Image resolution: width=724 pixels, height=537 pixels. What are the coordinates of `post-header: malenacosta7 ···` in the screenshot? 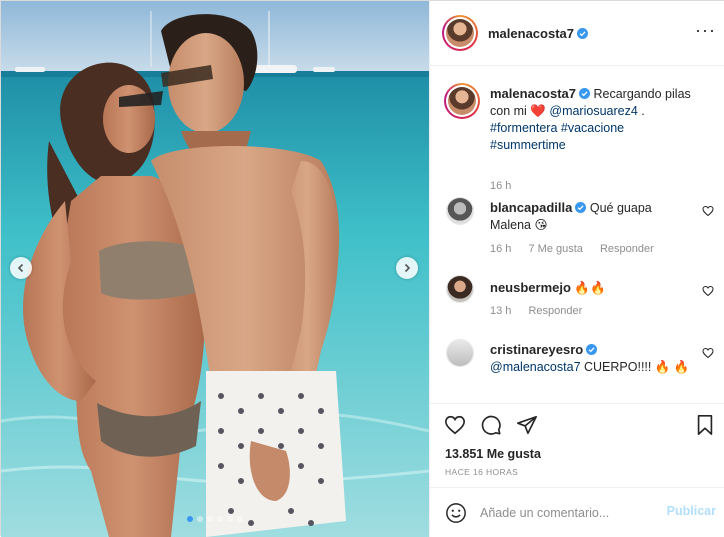 It's located at (577, 33).